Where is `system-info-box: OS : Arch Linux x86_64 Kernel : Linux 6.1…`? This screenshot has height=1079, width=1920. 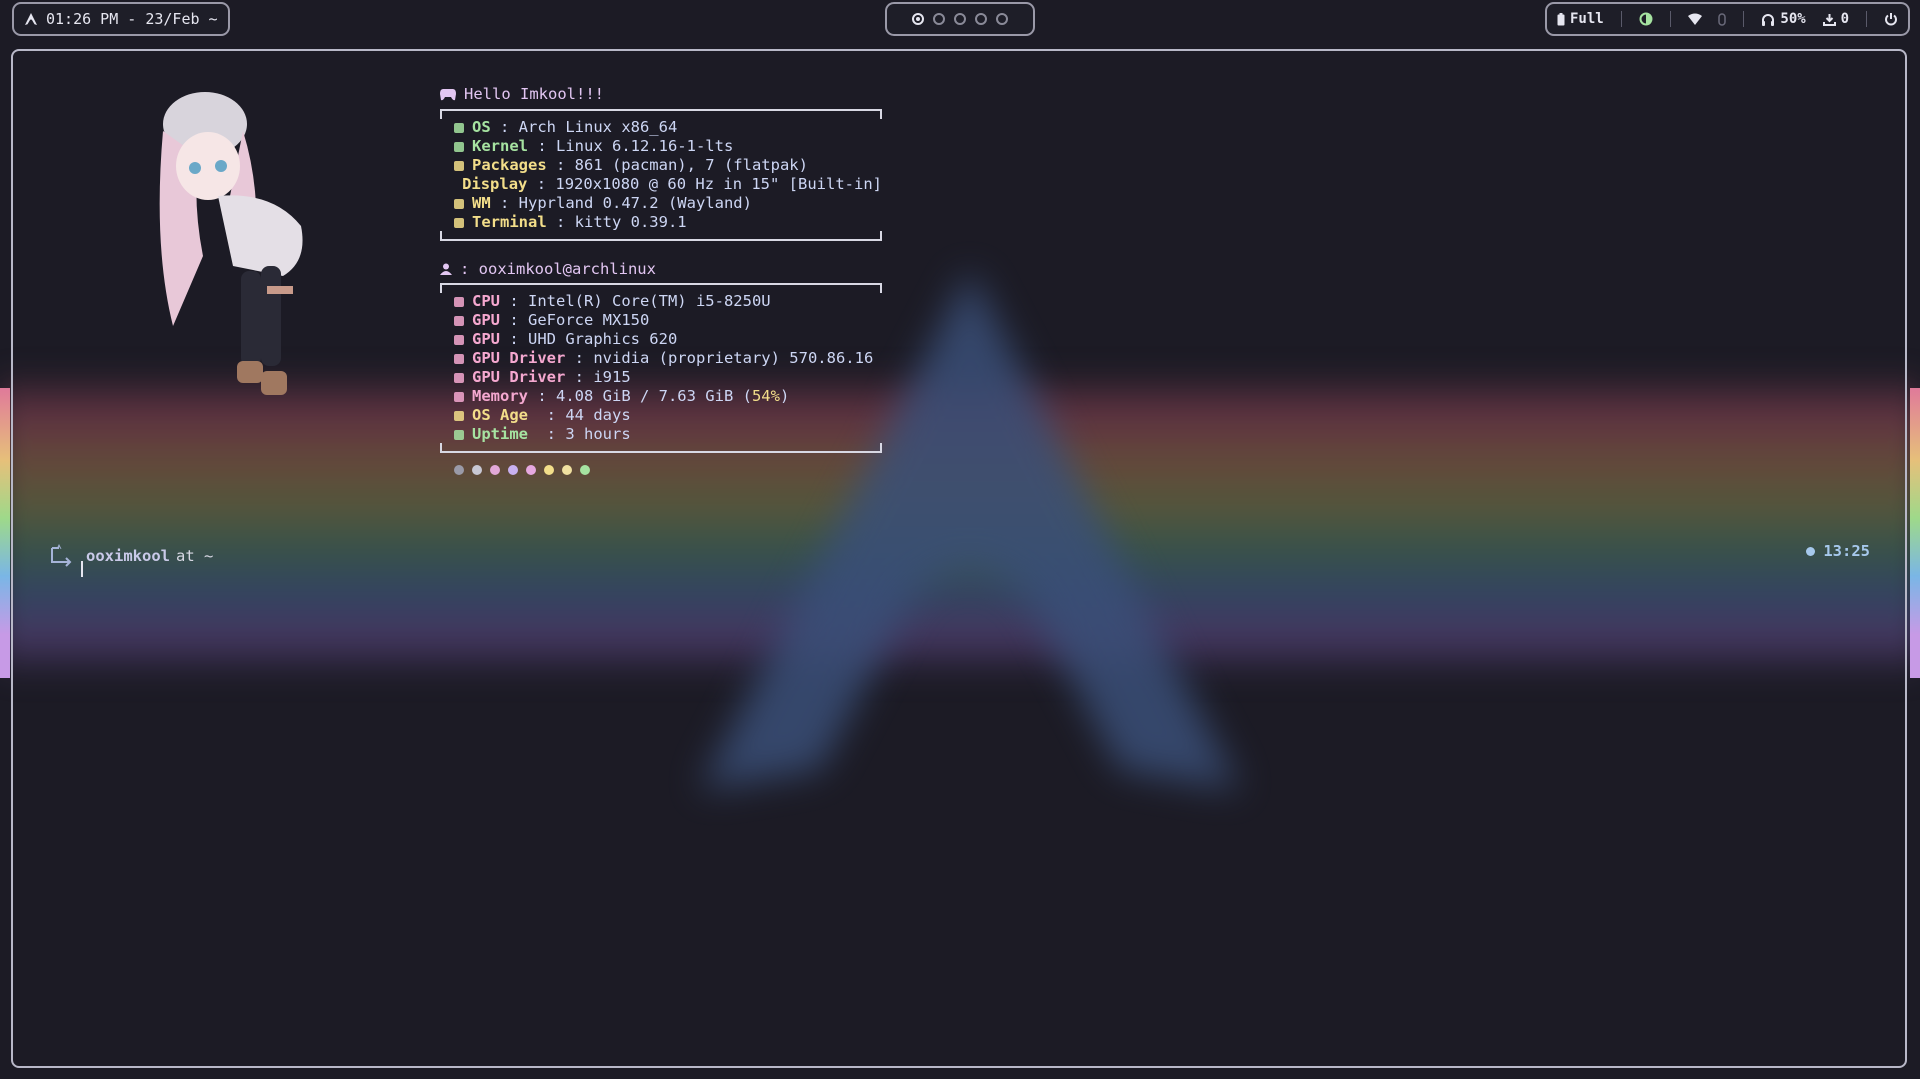
system-info-box: OS : Arch Linux x86_64 Kernel : Linux 6.1… is located at coordinates (661, 175).